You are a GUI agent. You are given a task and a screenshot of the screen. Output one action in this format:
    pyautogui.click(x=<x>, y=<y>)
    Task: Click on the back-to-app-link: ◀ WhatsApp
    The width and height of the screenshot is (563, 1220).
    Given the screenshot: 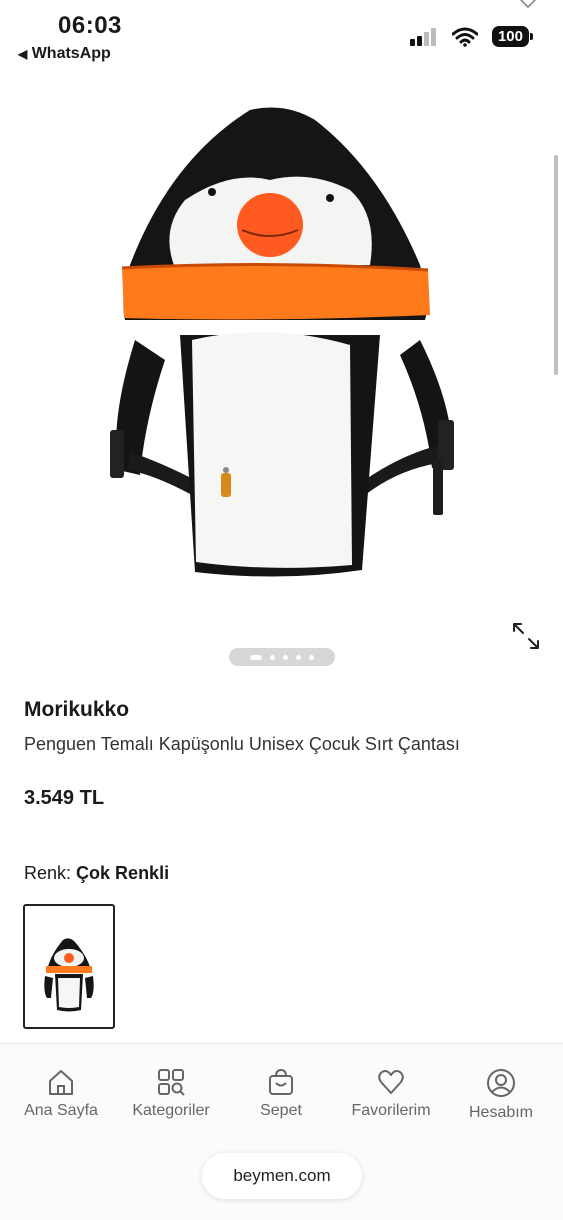 What is the action you would take?
    pyautogui.click(x=64, y=54)
    